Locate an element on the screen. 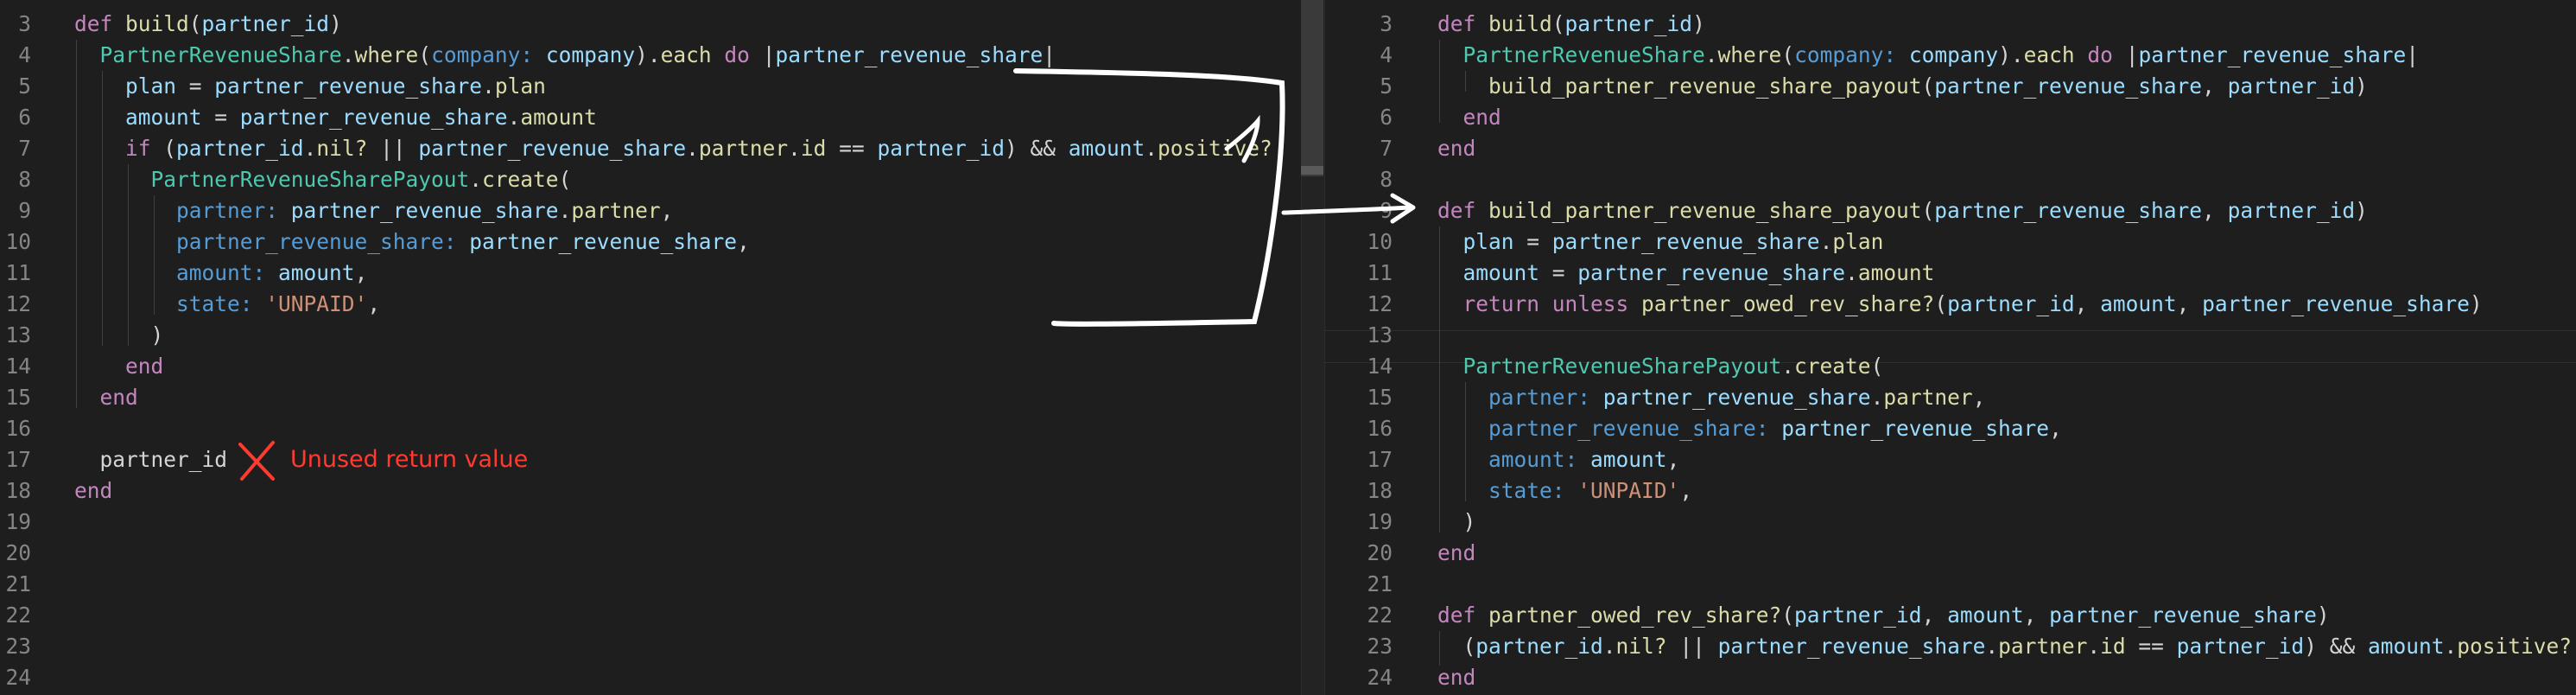 The image size is (2576, 695). code-line: 20 end is located at coordinates (1949, 553).